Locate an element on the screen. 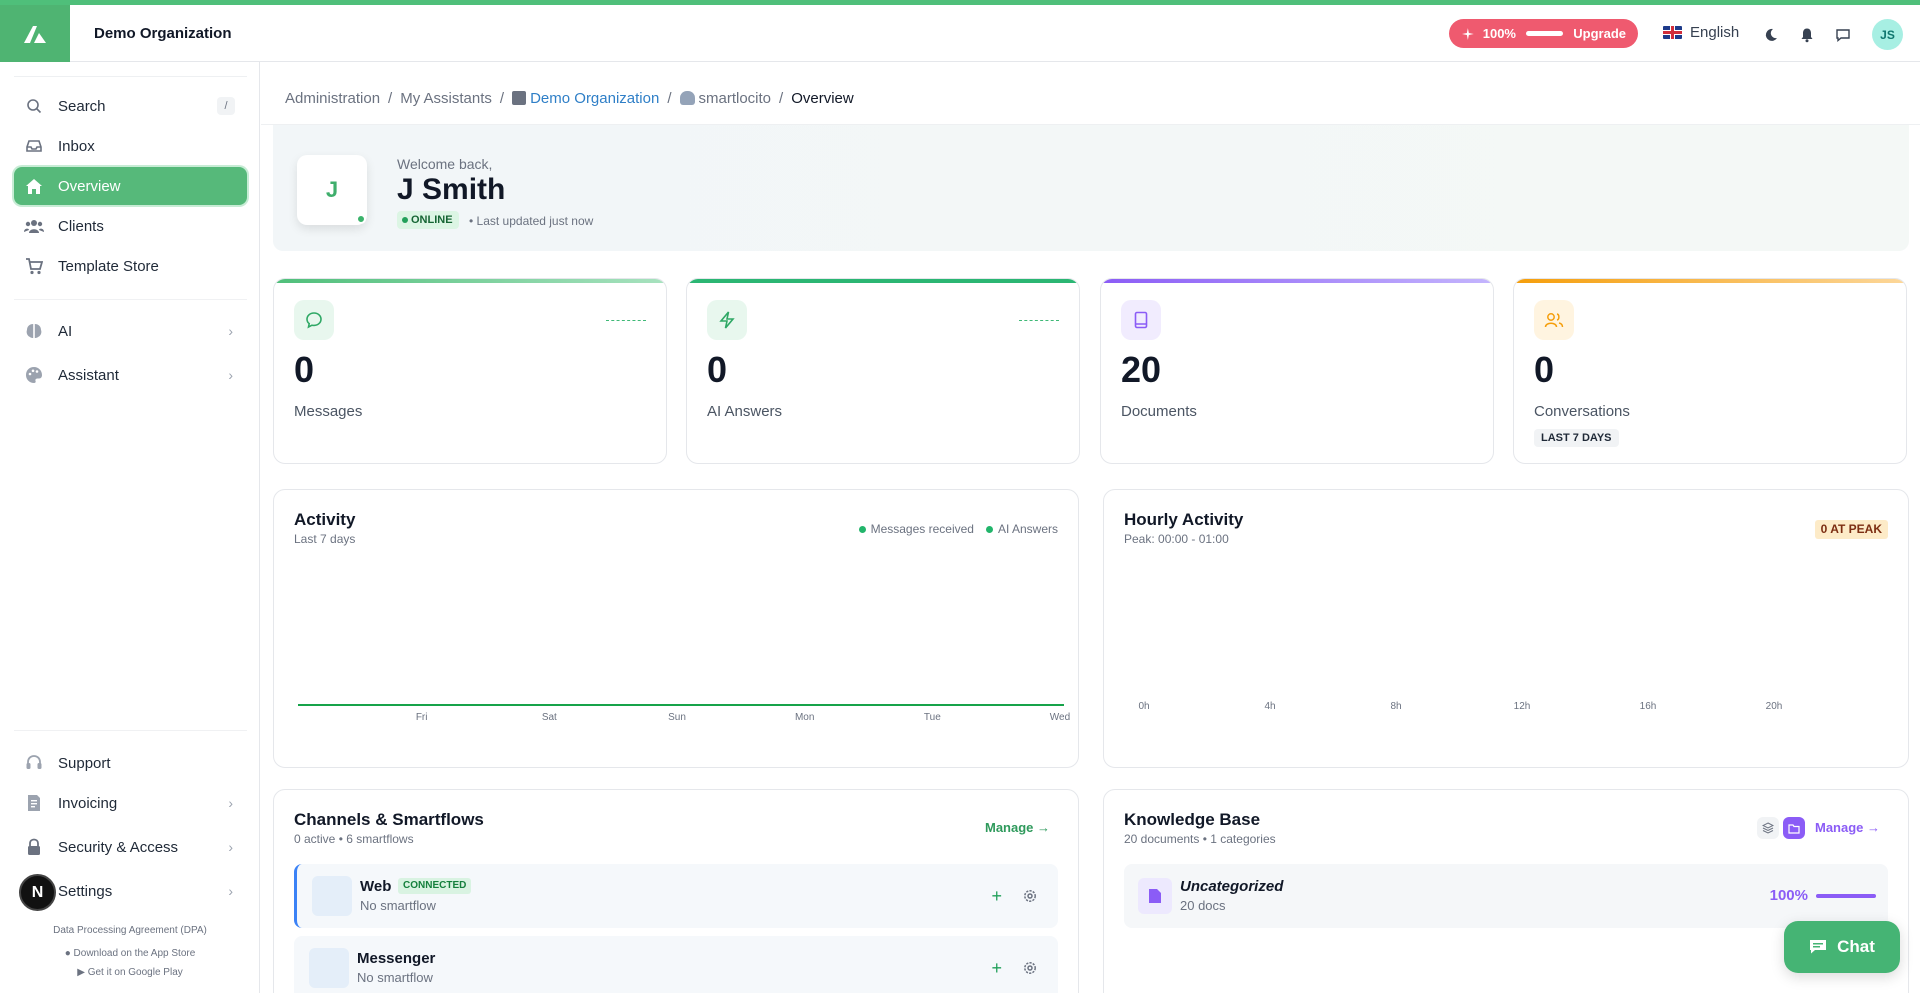 This screenshot has width=1920, height=993. breadcrumb-administration: Administration is located at coordinates (332, 98).